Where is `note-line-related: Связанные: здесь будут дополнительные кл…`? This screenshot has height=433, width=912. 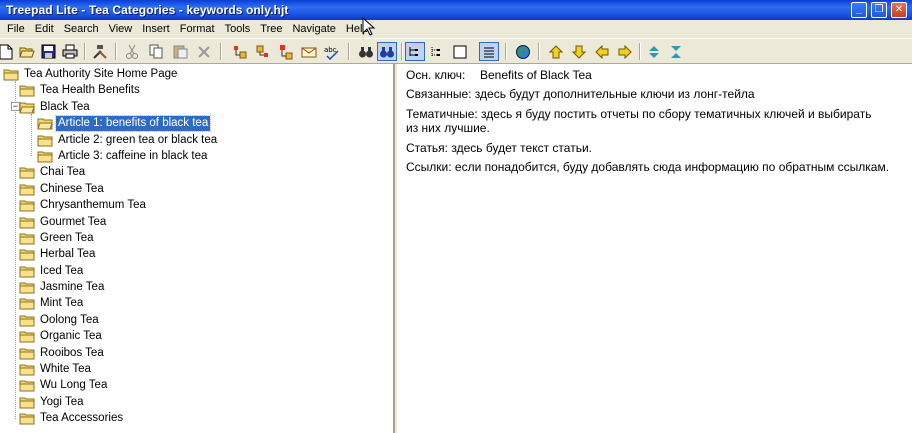
note-line-related: Связанные: здесь будут дополнительные кл… is located at coordinates (580, 94).